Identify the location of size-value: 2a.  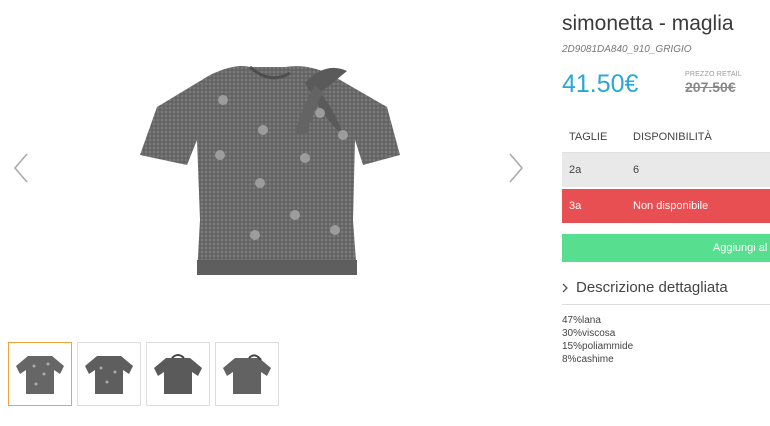
(575, 170).